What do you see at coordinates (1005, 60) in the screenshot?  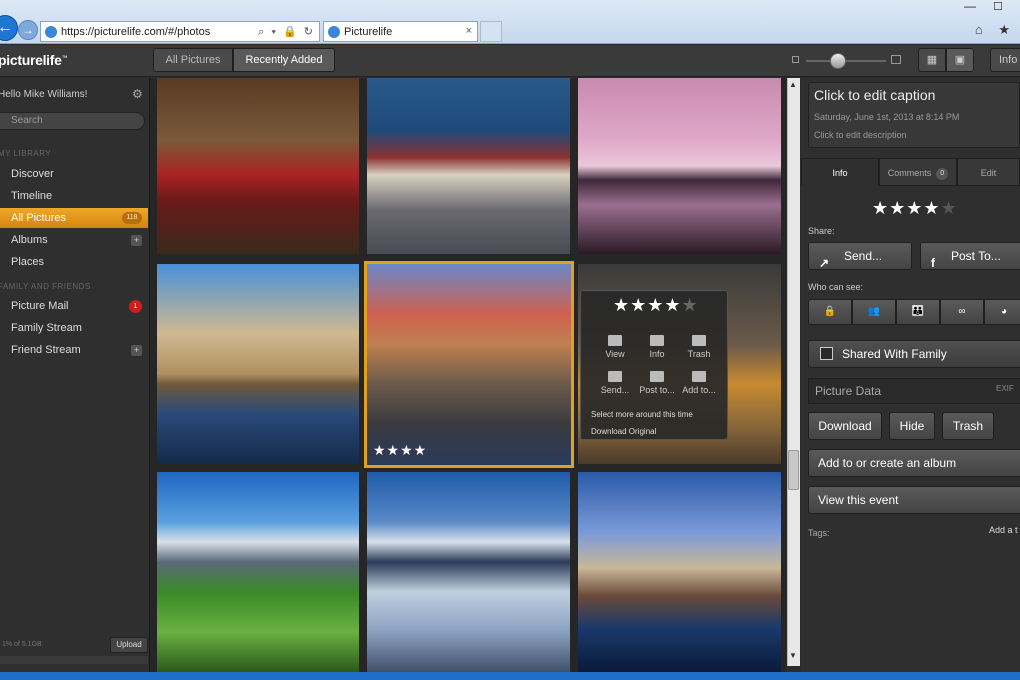 I see `info-toggle-button: Info` at bounding box center [1005, 60].